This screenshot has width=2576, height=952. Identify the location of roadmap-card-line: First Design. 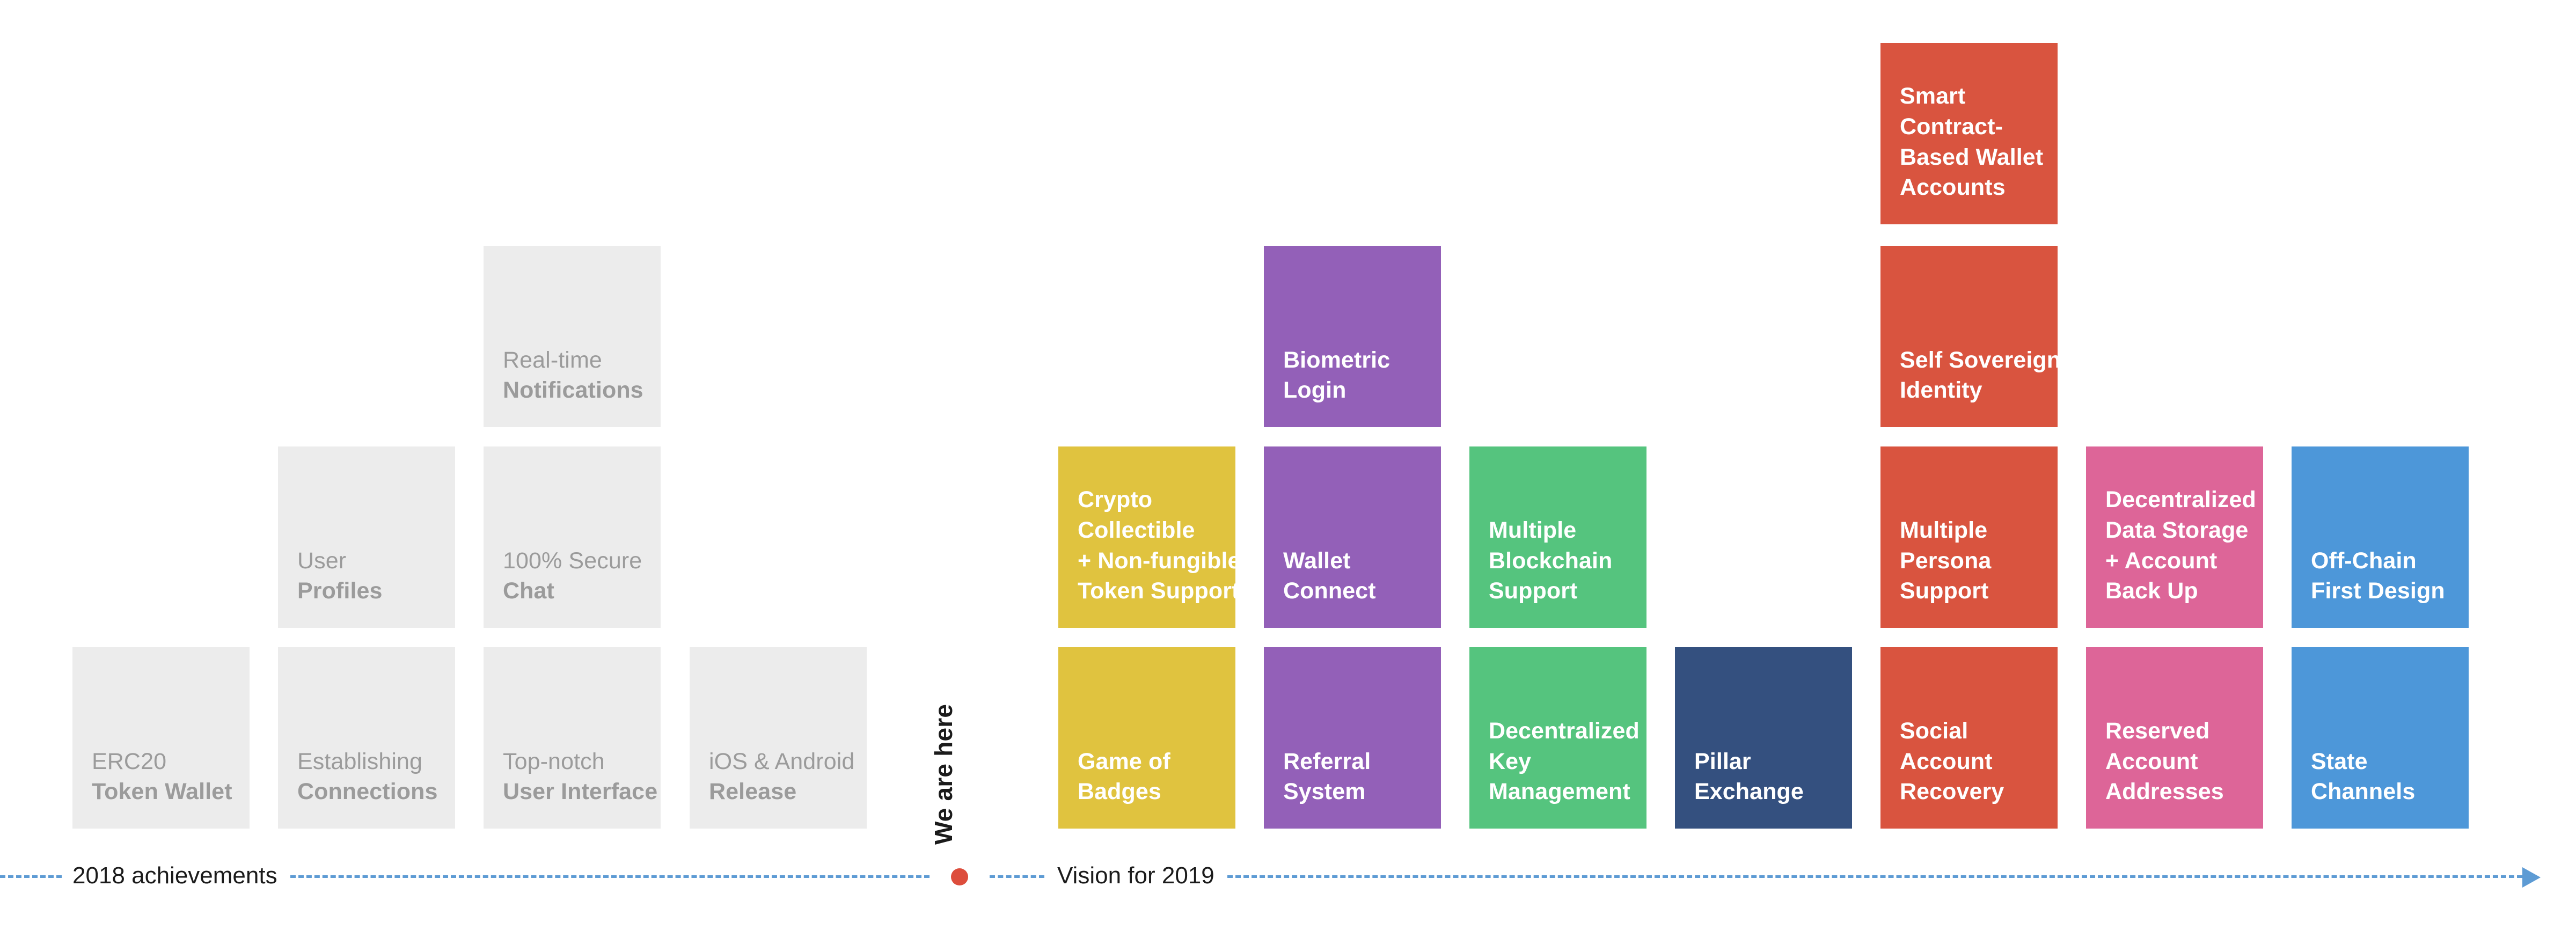
(2378, 591).